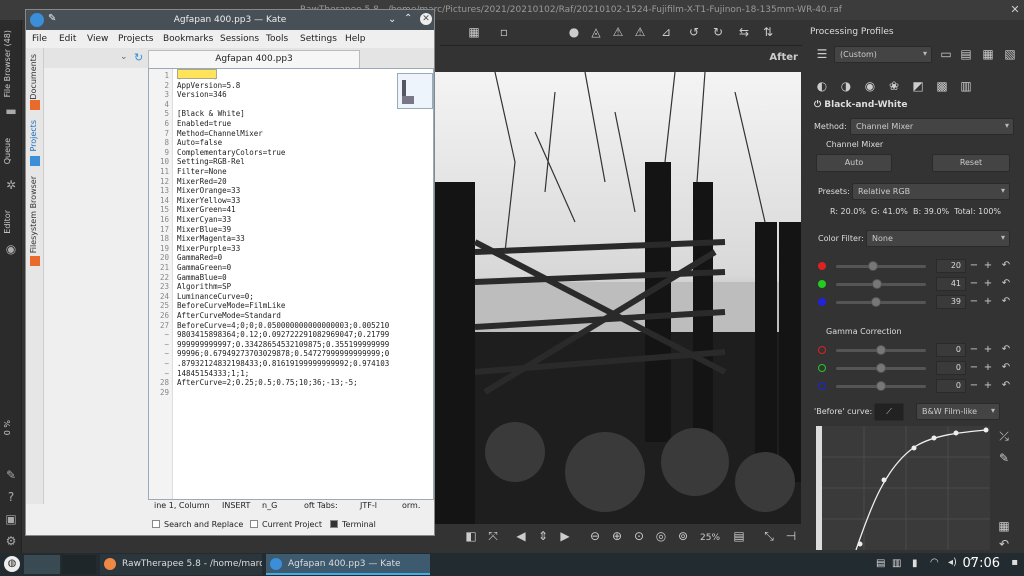  I want to click on mixer-blue-minus: −, so click(974, 302).